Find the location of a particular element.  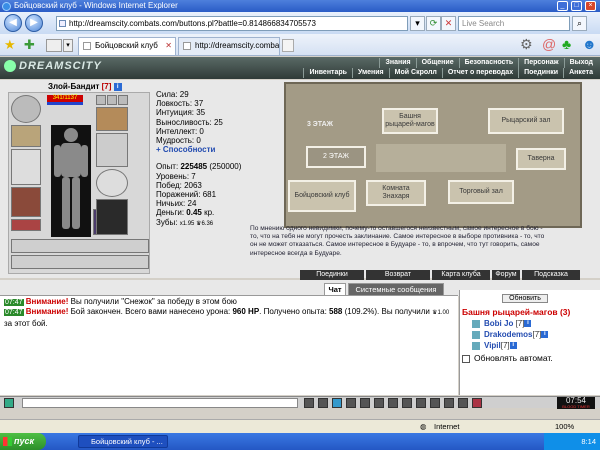

menu-skills: Умения is located at coordinates (370, 73).